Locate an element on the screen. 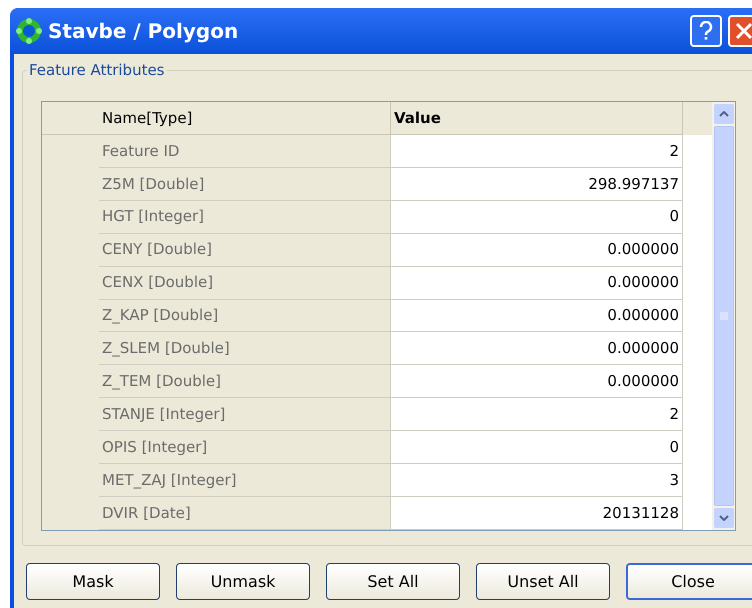  column-header: Name[Type] is located at coordinates (245, 118).